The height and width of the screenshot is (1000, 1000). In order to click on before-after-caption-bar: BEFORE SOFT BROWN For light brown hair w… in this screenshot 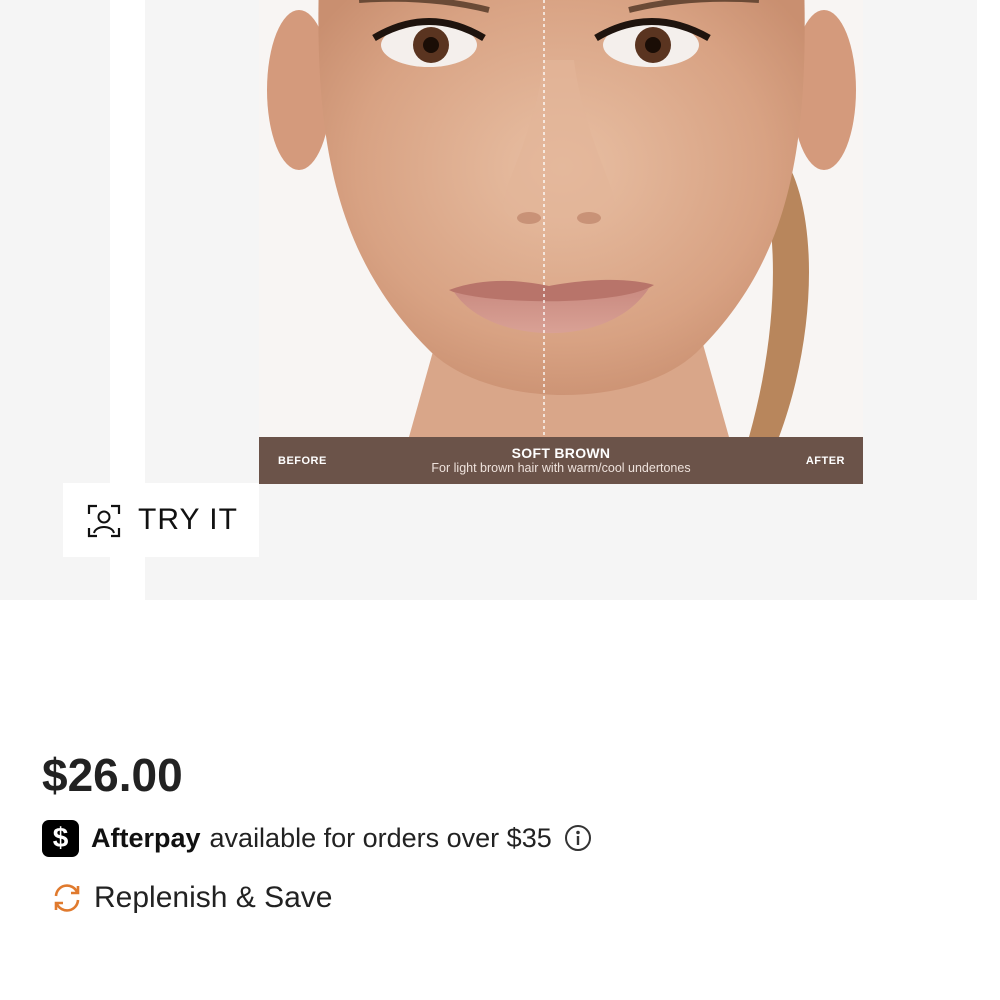, I will do `click(561, 460)`.